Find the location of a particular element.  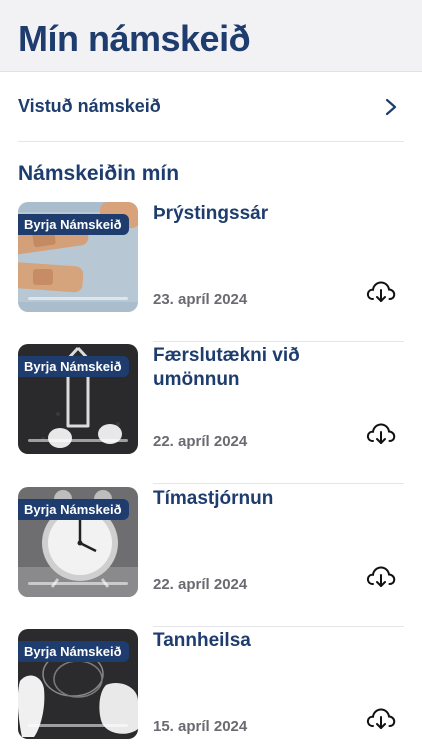

page-title: Mín námskeið is located at coordinates (134, 38).